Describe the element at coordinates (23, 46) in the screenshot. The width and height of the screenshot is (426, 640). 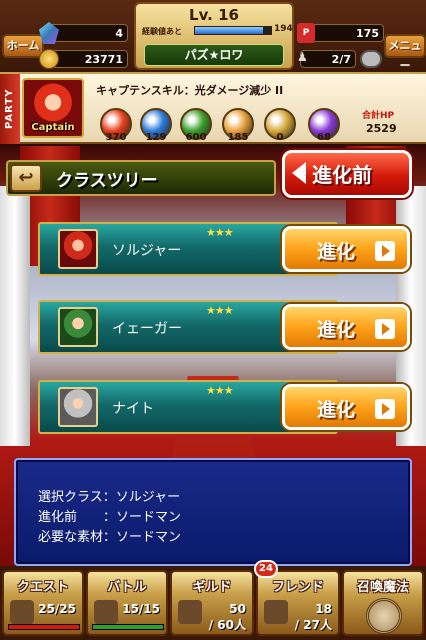
I see `home-button: ホーム` at that location.